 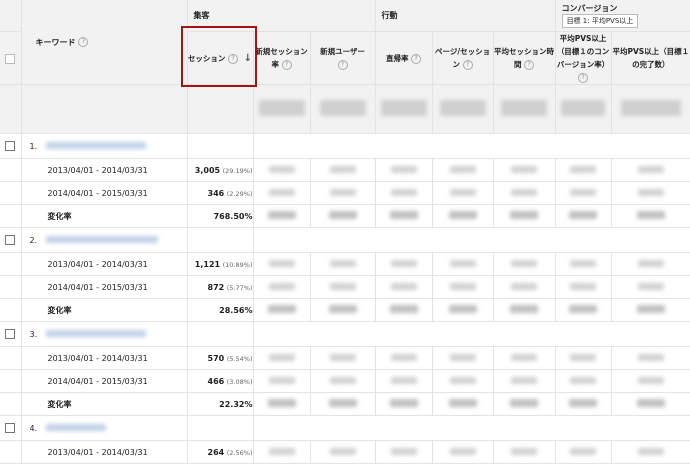 I want to click on period-row: 2013/04/01 - 2014/03/31 264 (2.56%), so click(x=345, y=452).